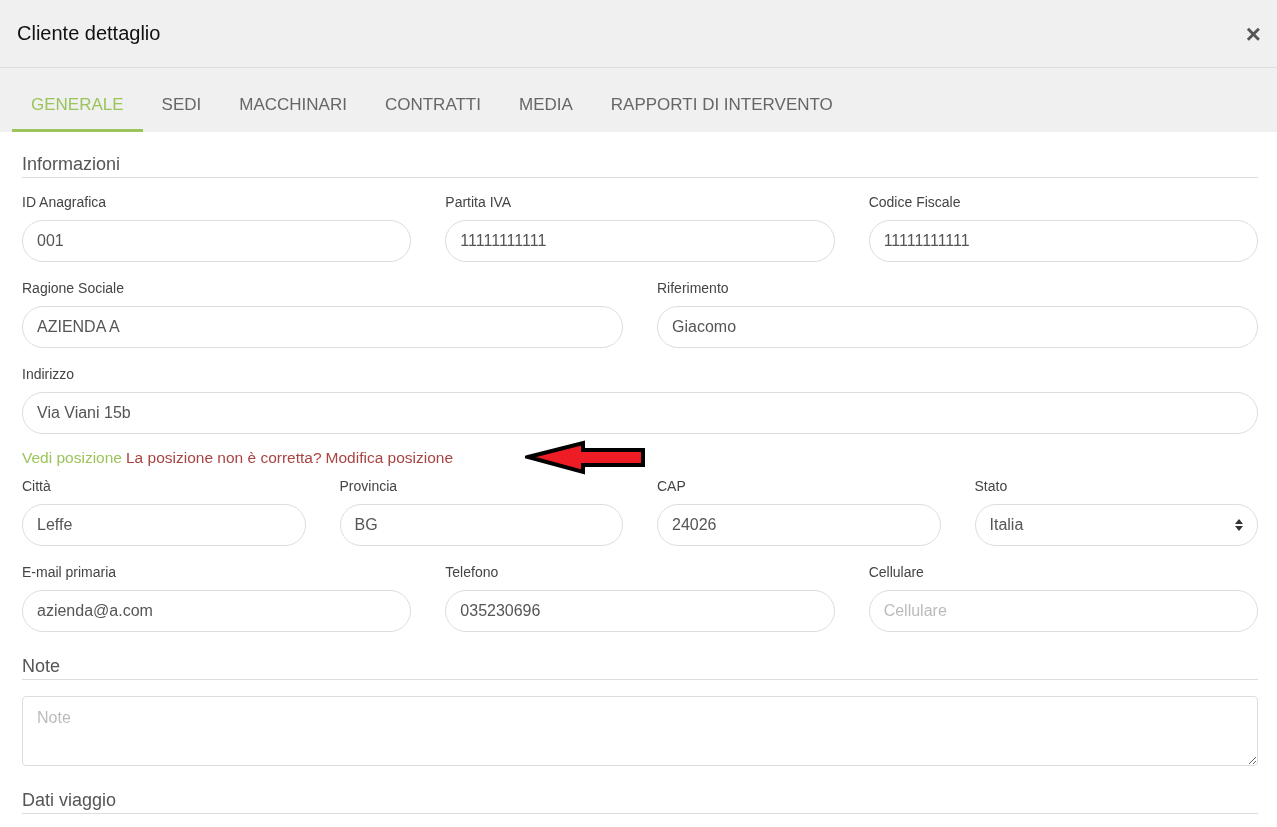  Describe the element at coordinates (1239, 525) in the screenshot. I see `sort-arrows-icon` at that location.